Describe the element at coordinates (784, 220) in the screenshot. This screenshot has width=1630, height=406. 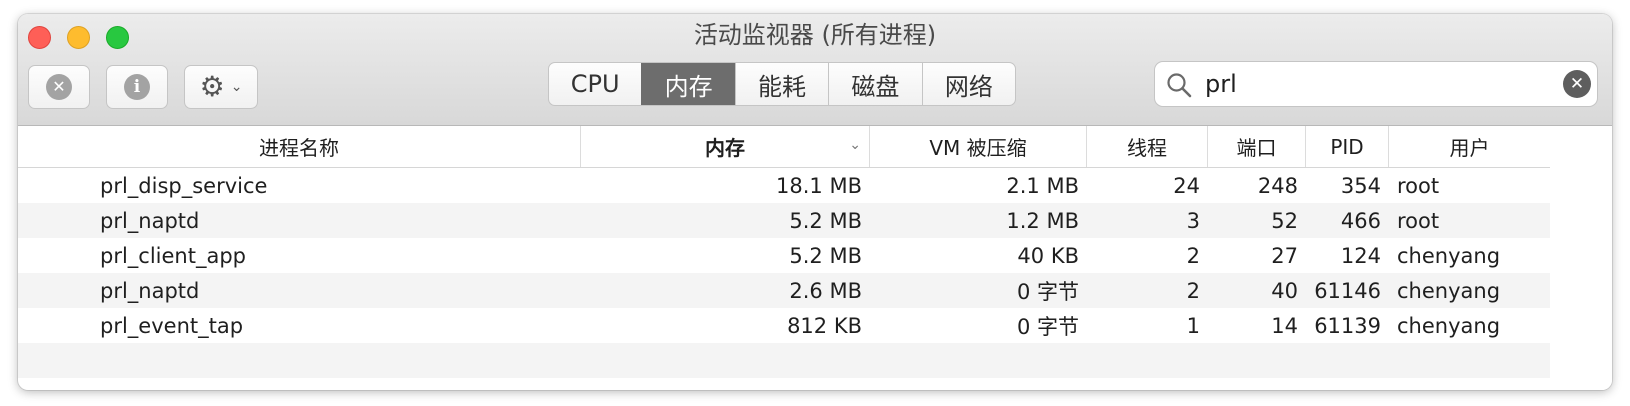
I see `table-row: prl_naptd 5.2 MB 1.2 MB 3 52 466 root` at that location.